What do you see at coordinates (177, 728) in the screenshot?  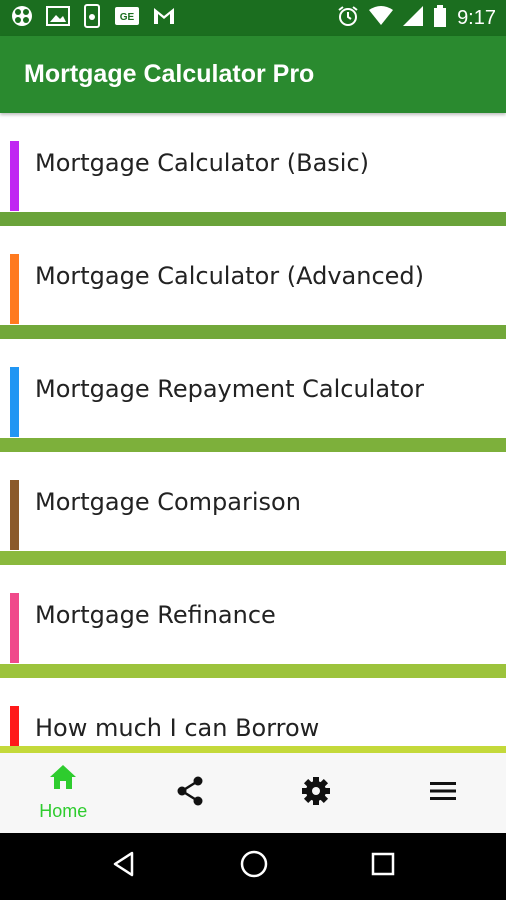 I see `menu-item-label: How much I can Borrow` at bounding box center [177, 728].